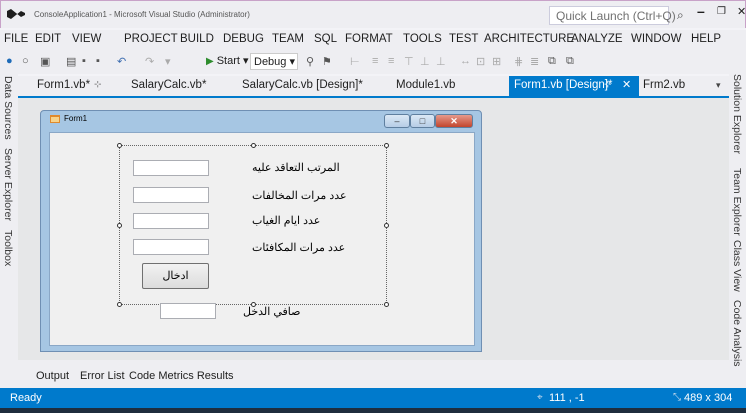 The image size is (746, 413). What do you see at coordinates (656, 39) in the screenshot?
I see `menu-window: WINDOW` at bounding box center [656, 39].